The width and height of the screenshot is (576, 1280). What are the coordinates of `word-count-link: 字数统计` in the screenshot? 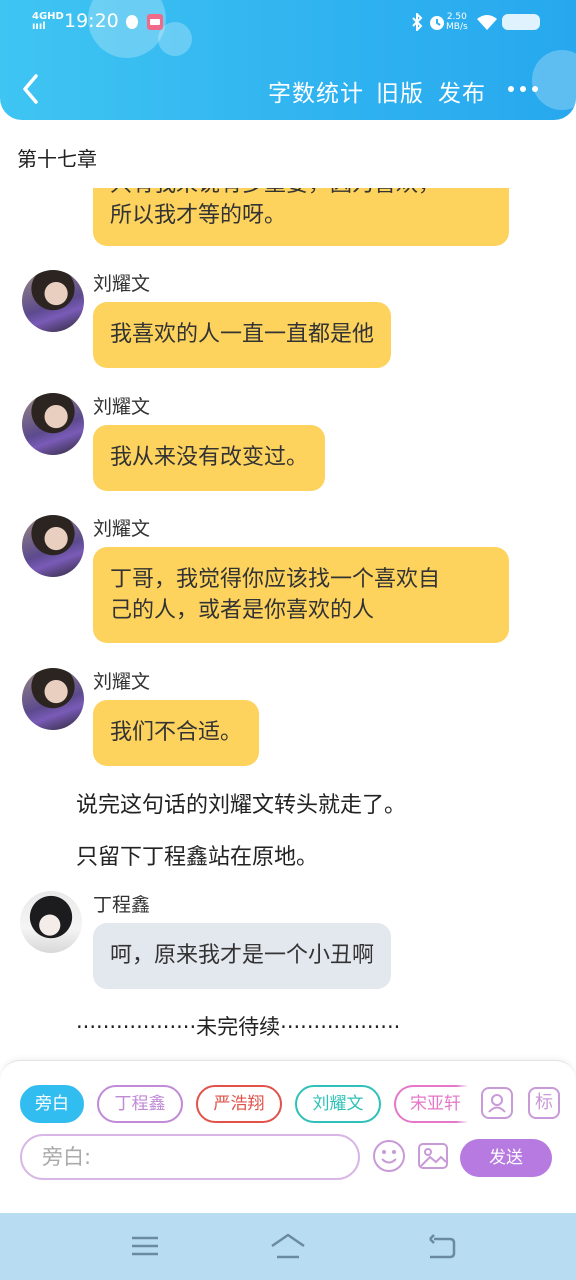 It's located at (316, 91).